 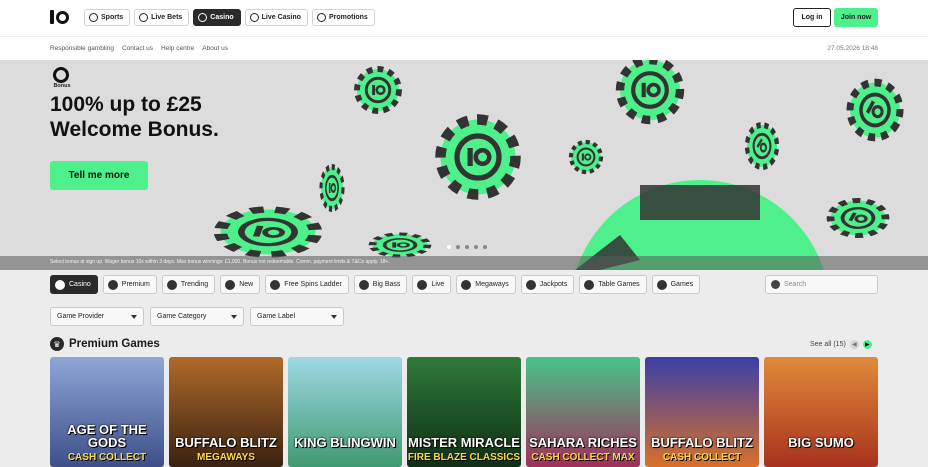 I want to click on category-games: Games, so click(x=676, y=284).